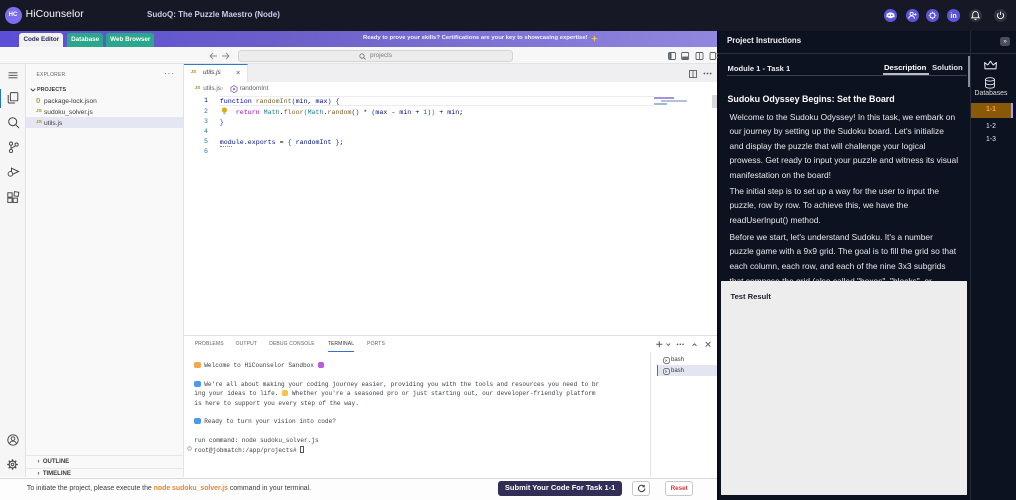 The width and height of the screenshot is (1016, 500). I want to click on svg-text: in, so click(953, 16).